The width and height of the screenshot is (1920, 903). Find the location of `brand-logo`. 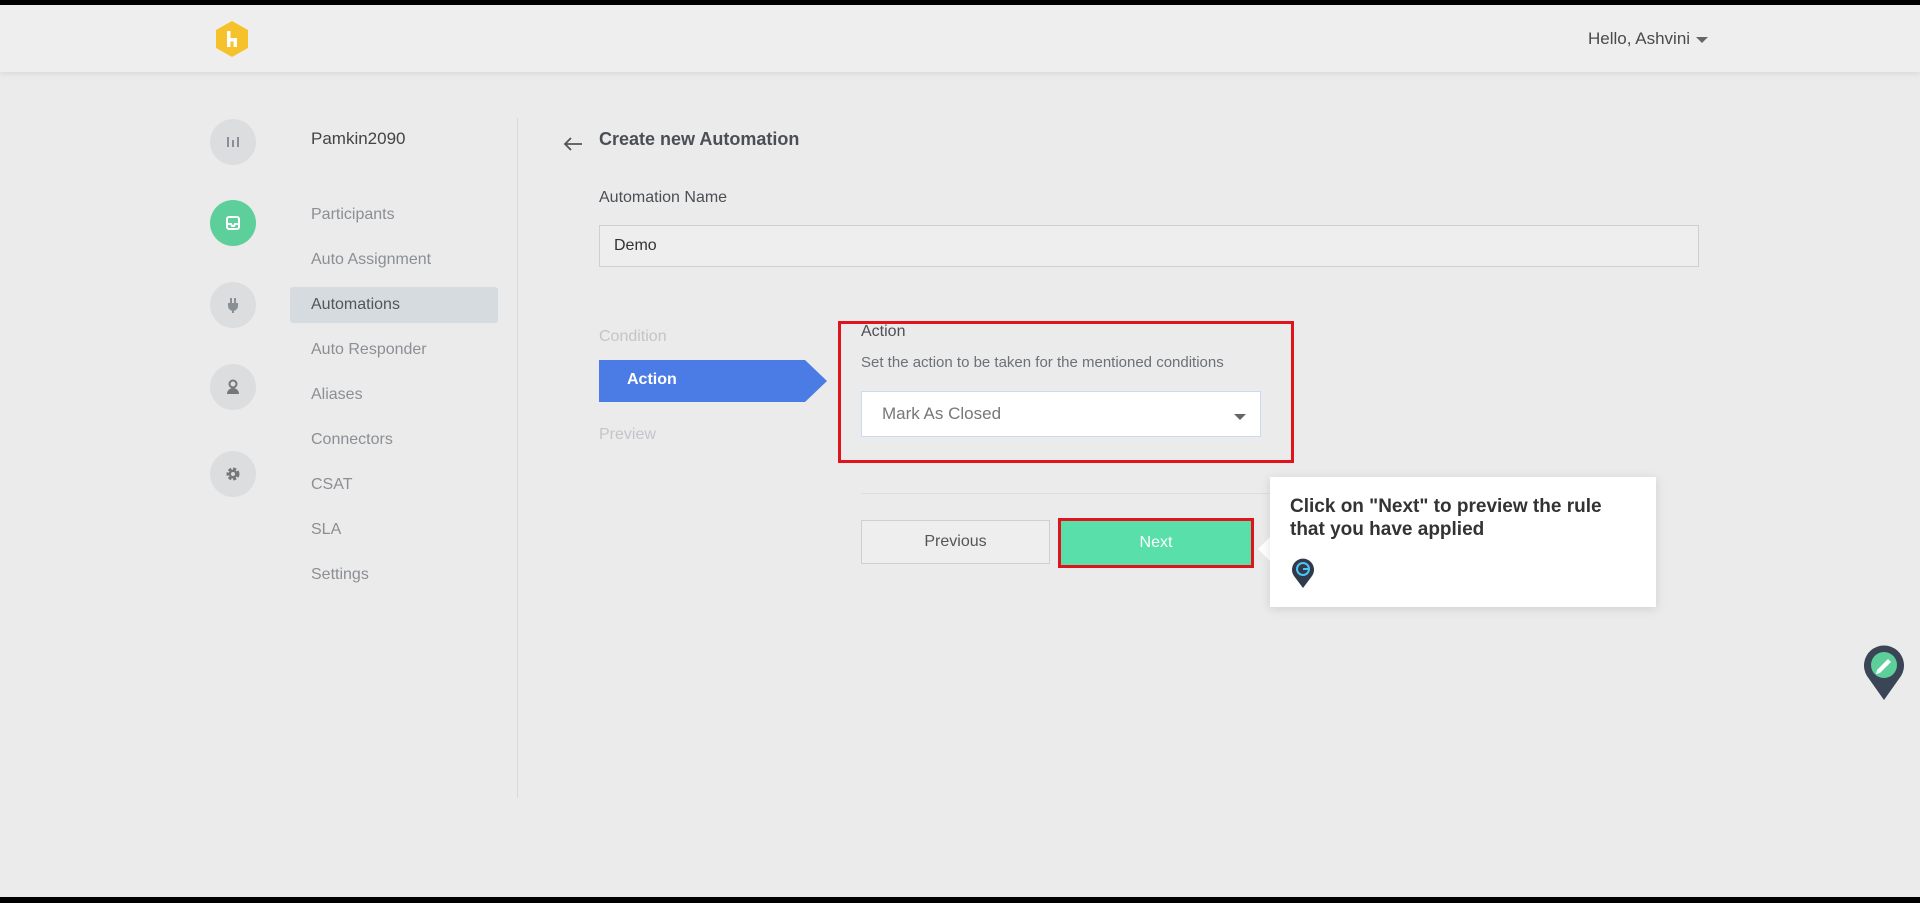

brand-logo is located at coordinates (232, 39).